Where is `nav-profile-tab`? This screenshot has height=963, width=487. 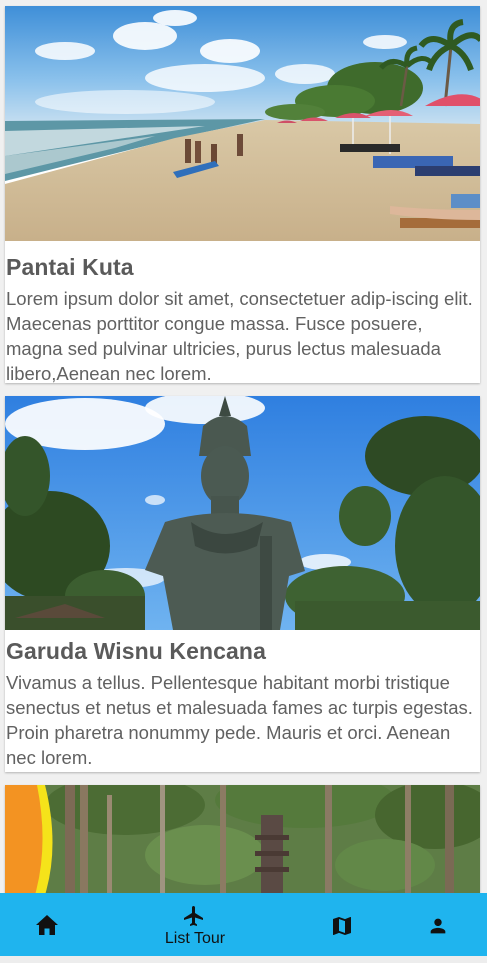 nav-profile-tab is located at coordinates (438, 924).